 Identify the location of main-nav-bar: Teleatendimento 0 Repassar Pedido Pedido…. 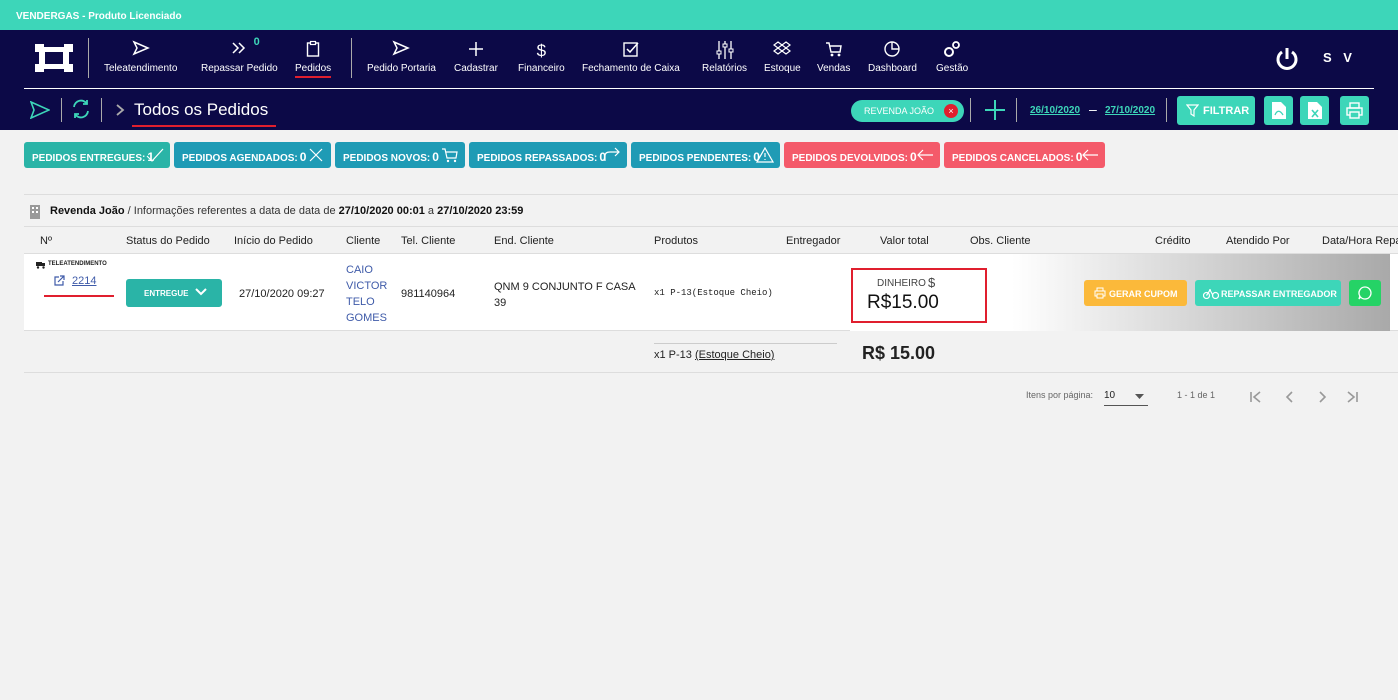
(699, 59).